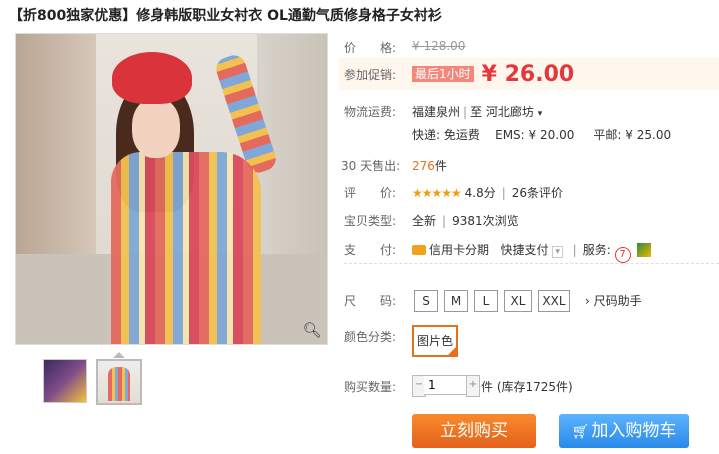  Describe the element at coordinates (424, 221) in the screenshot. I see `item-type-value: 全新` at that location.